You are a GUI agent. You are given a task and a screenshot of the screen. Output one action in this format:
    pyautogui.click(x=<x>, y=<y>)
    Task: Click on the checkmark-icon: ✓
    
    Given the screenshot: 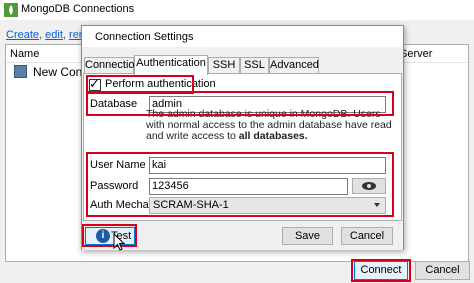 What is the action you would take?
    pyautogui.click(x=94, y=83)
    